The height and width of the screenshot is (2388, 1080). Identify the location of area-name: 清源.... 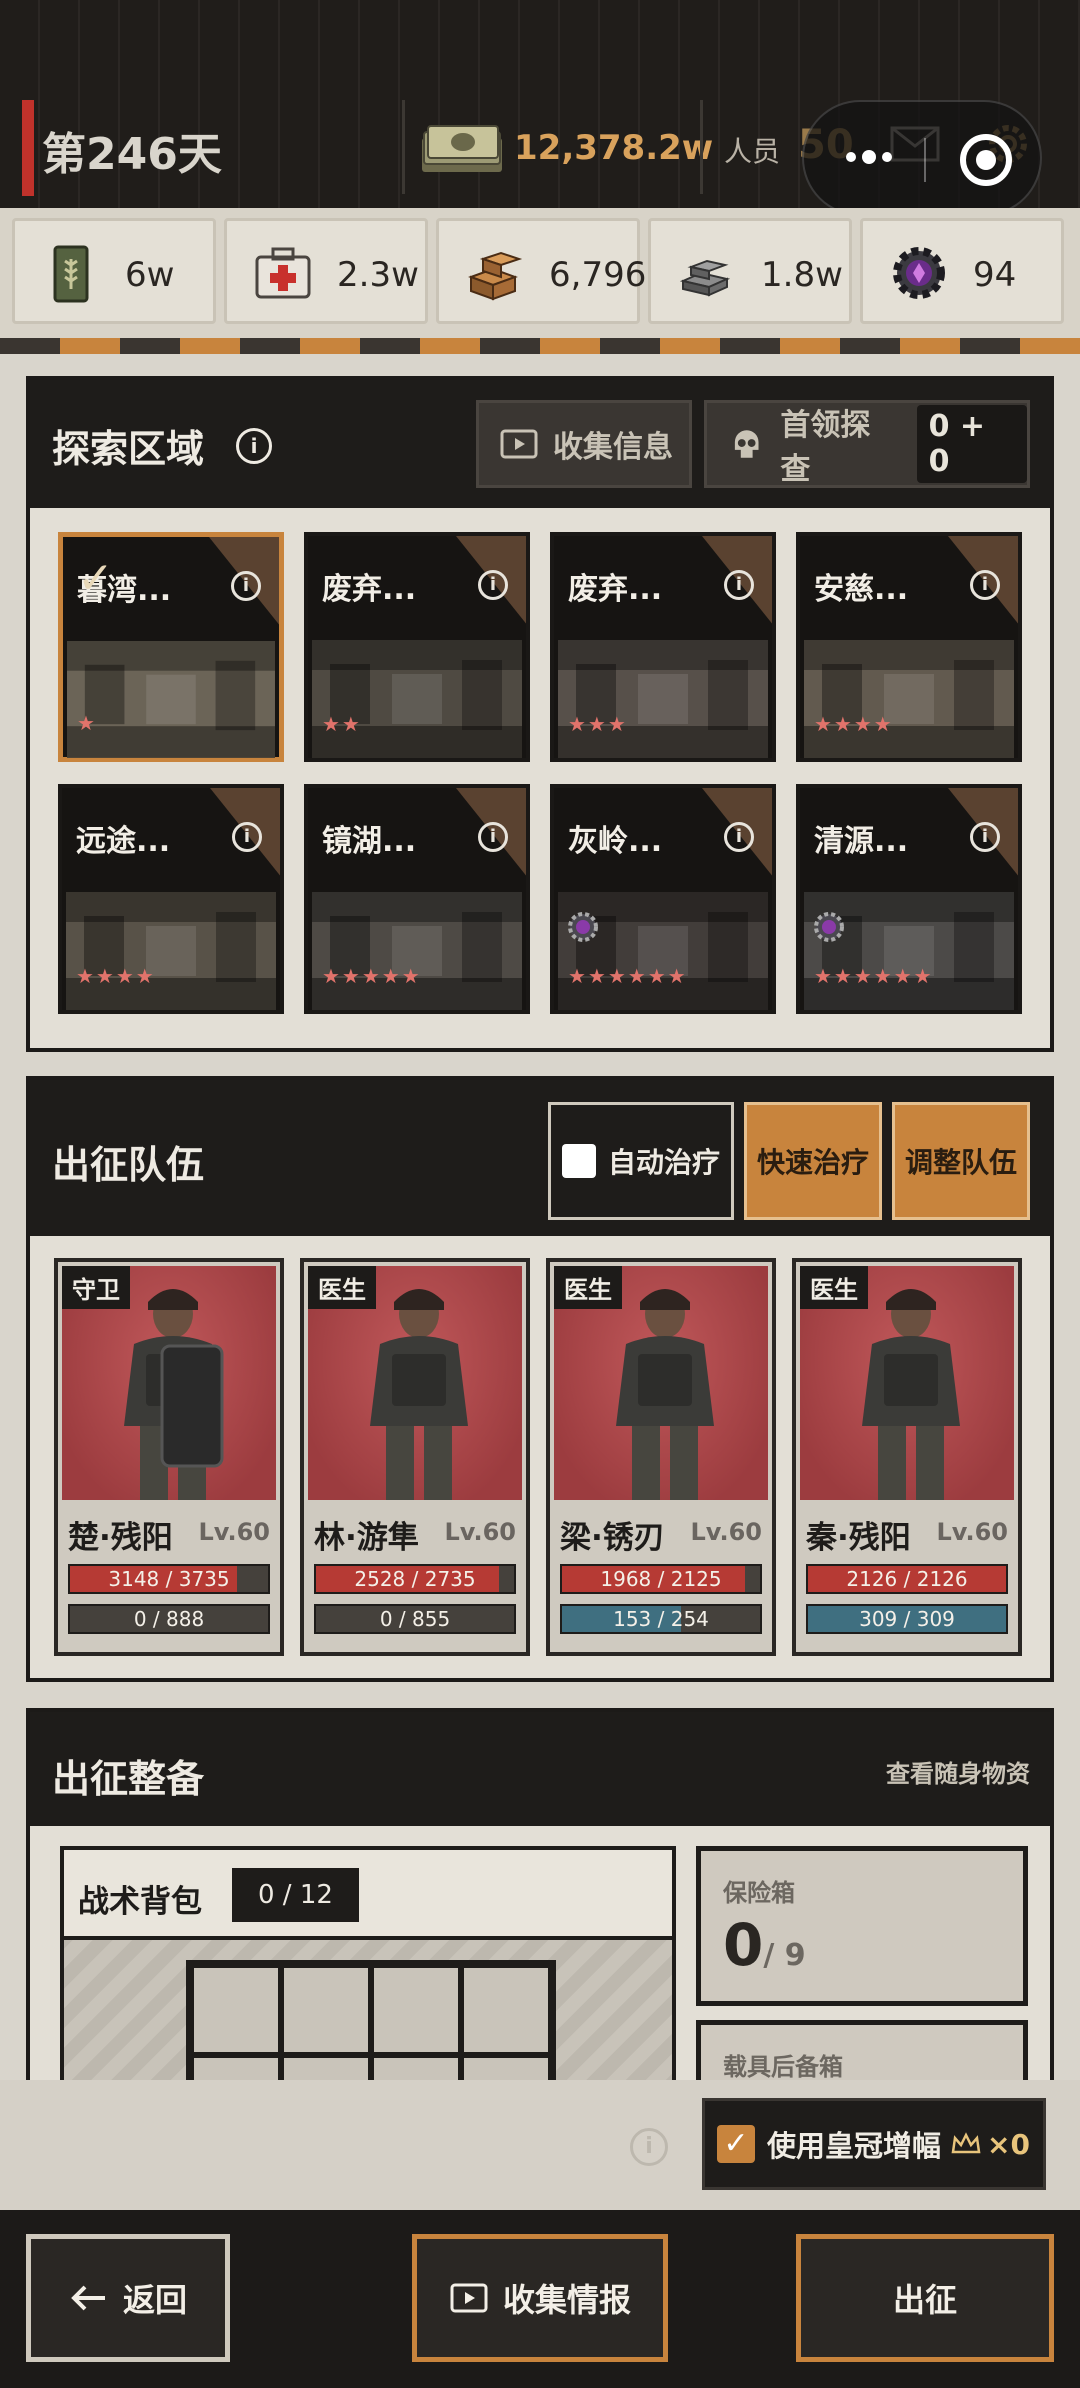
(861, 841).